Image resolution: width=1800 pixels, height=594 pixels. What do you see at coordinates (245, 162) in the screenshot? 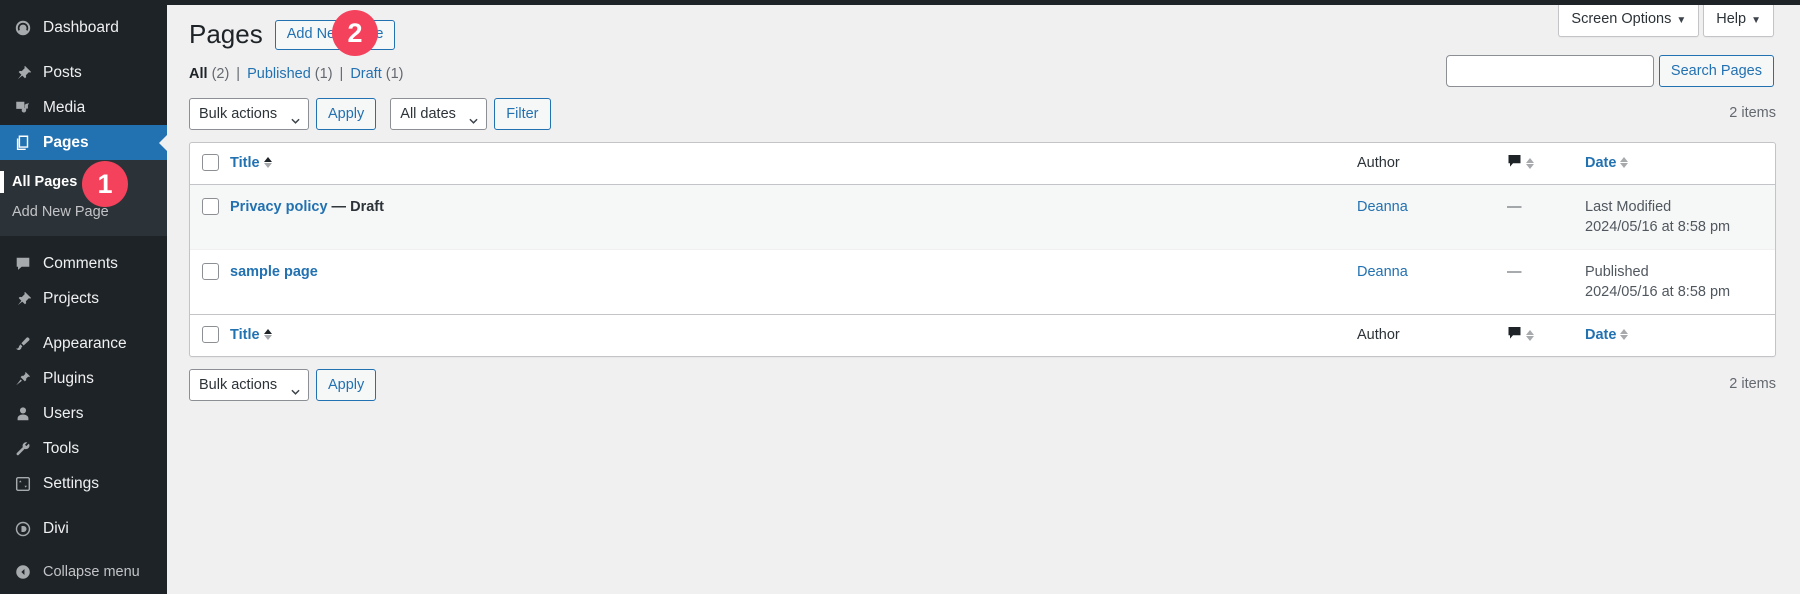
I see `column-label-title: Title` at bounding box center [245, 162].